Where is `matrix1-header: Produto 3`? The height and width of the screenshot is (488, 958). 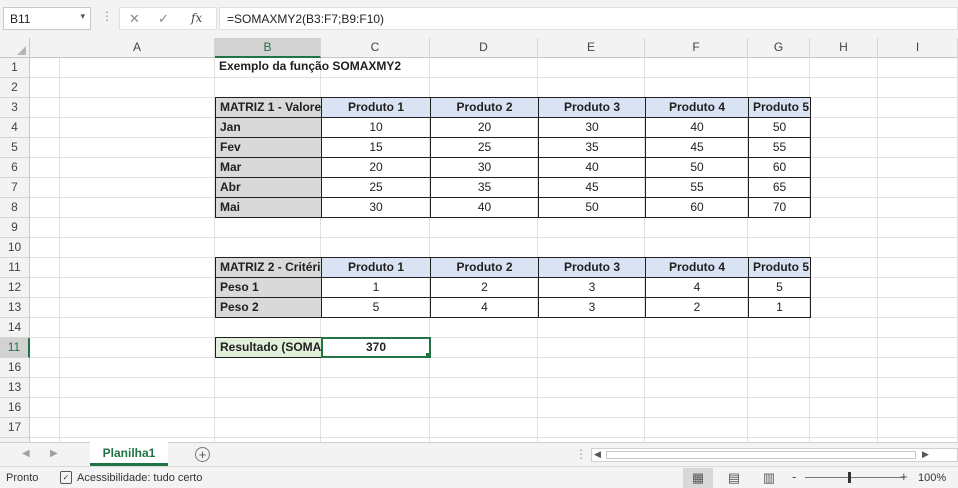 matrix1-header: Produto 3 is located at coordinates (592, 107).